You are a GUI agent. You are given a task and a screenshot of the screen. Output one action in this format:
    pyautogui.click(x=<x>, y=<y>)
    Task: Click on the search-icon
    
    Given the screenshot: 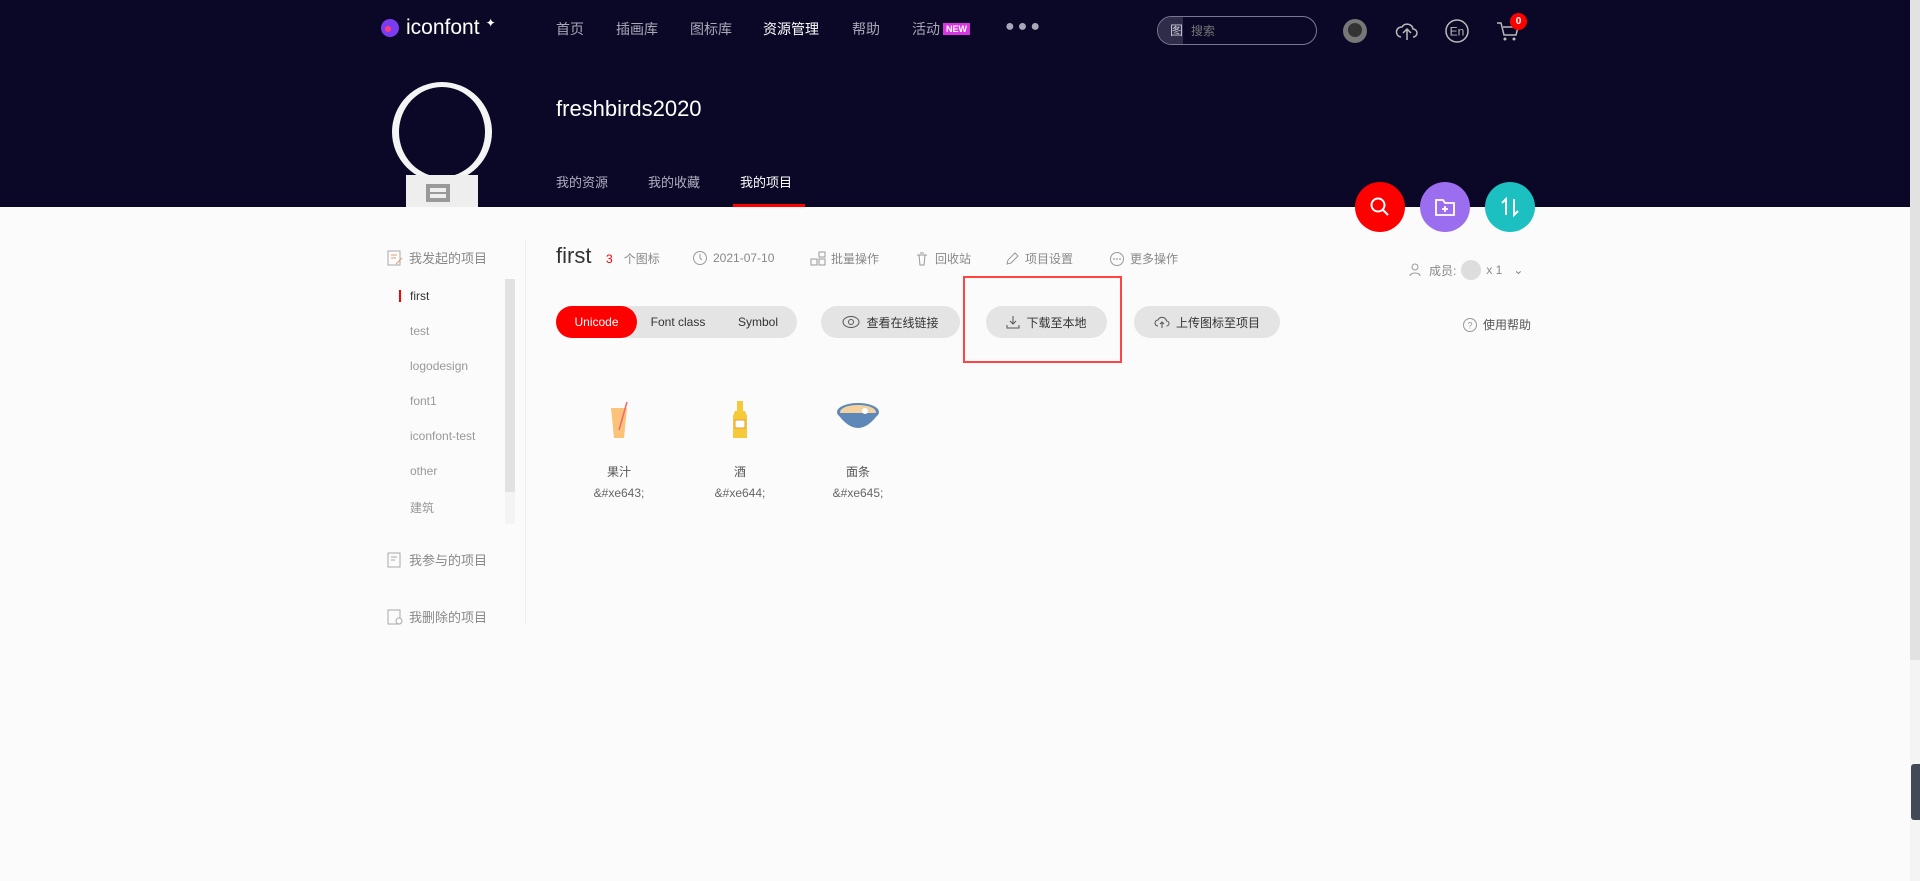 What is the action you would take?
    pyautogui.click(x=1379, y=206)
    